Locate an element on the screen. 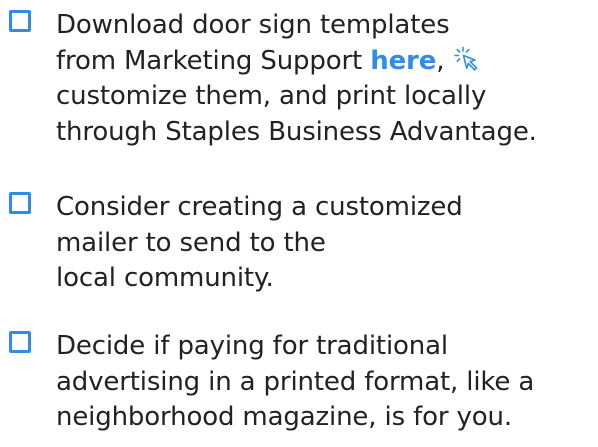 Image resolution: width=598 pixels, height=447 pixels. text-line: mailer to send to the is located at coordinates (191, 242).